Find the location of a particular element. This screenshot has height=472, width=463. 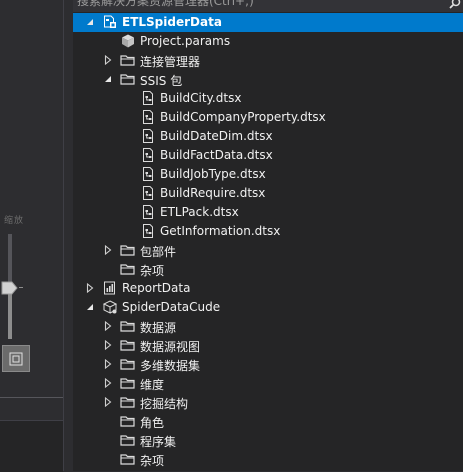

tree-item-label: BuildCity.dtsx is located at coordinates (201, 98).